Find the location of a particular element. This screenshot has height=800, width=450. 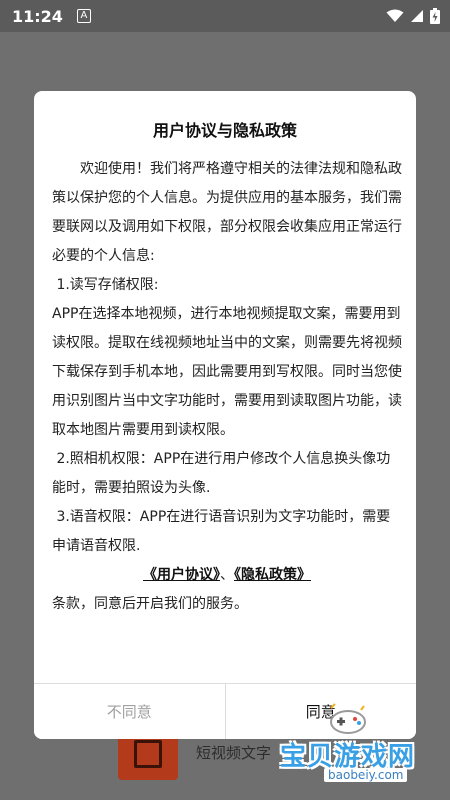

background-app-label: 短视频文字 is located at coordinates (234, 753).